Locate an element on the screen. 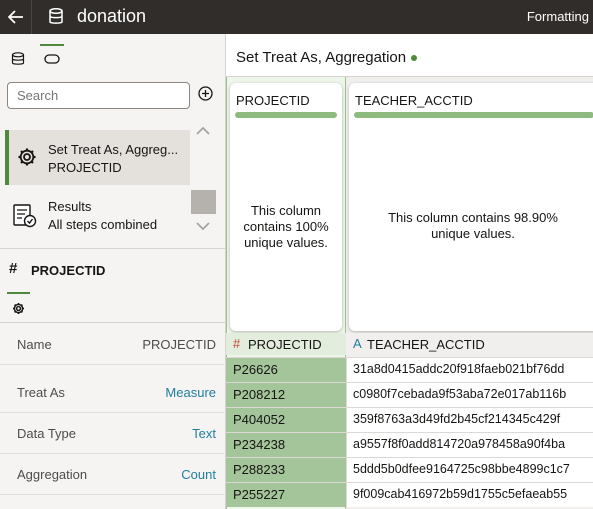 This screenshot has width=593, height=509. table-cell: 359f8763a3d49fd2b45cf214345c429f is located at coordinates (469, 420).